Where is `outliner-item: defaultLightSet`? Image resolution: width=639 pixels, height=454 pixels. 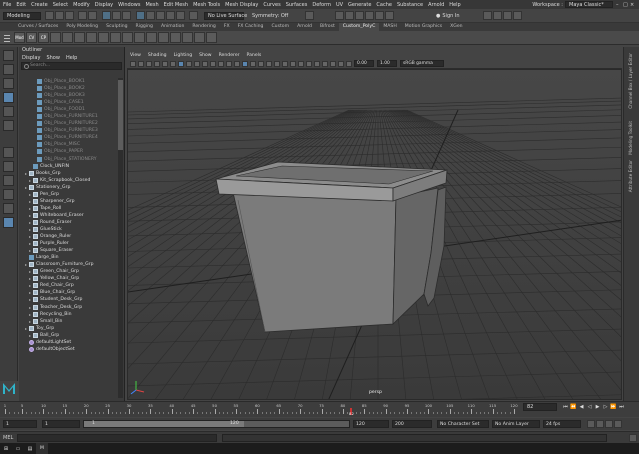 outliner-item: defaultLightSet is located at coordinates (68, 342).